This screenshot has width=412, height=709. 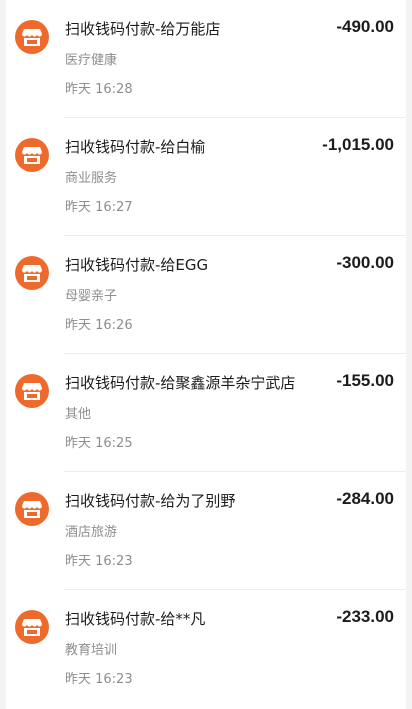 I want to click on transaction-title: 扫收钱码付款-给EGG, so click(x=137, y=265).